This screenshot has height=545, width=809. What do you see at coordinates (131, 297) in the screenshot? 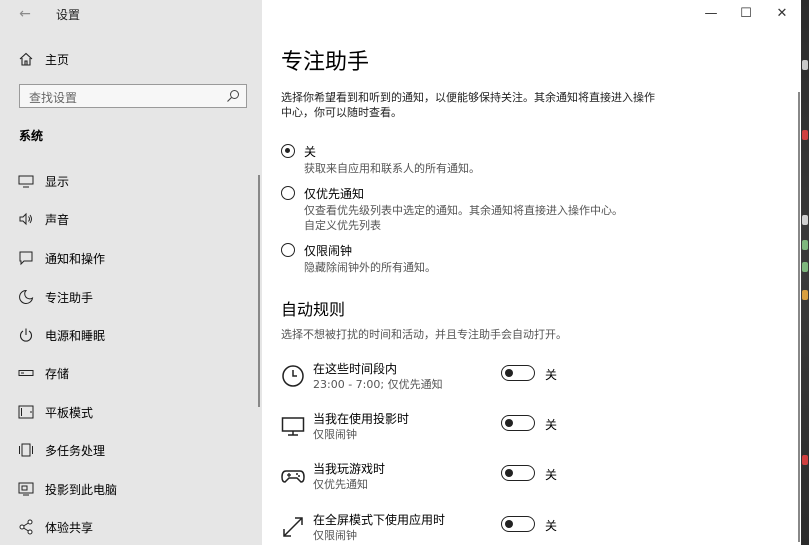
I see `sidebar-item-focus-assist: 专注助手` at bounding box center [131, 297].